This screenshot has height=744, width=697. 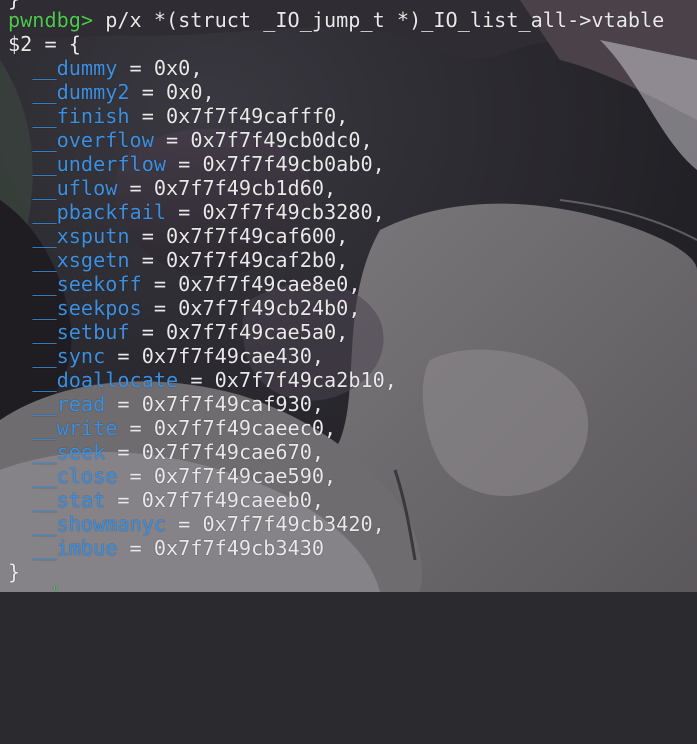 I want to click on field-name: __xsgetn, so click(x=81, y=260).